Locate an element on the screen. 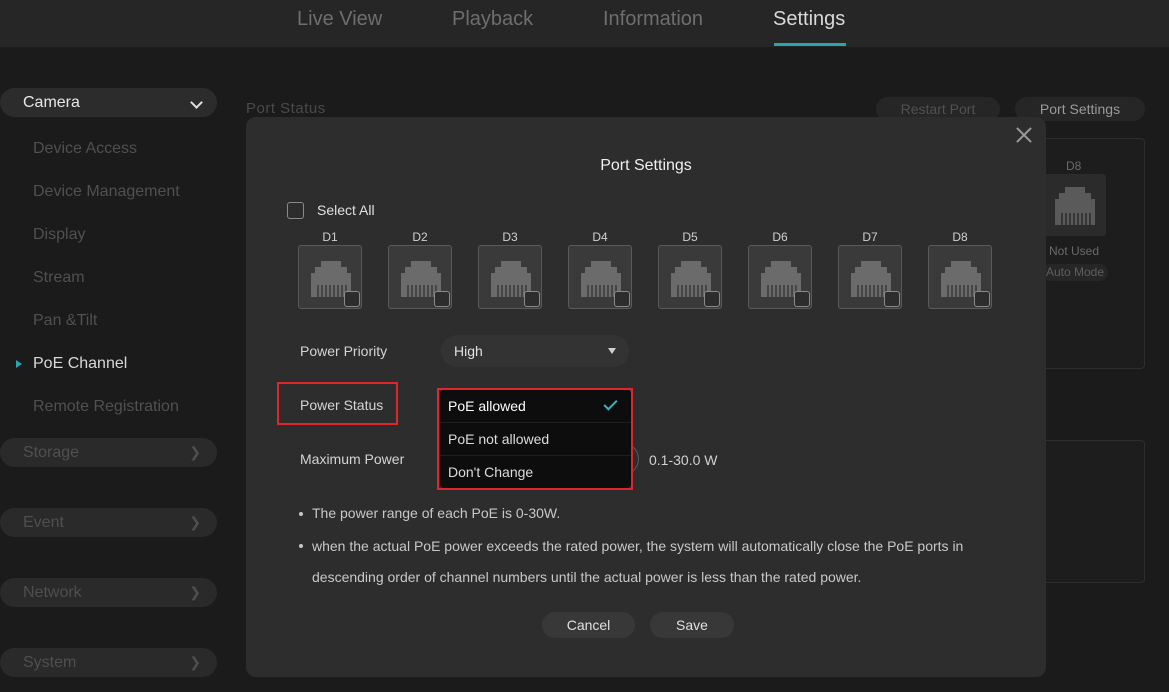  save-button: Save is located at coordinates (692, 625).